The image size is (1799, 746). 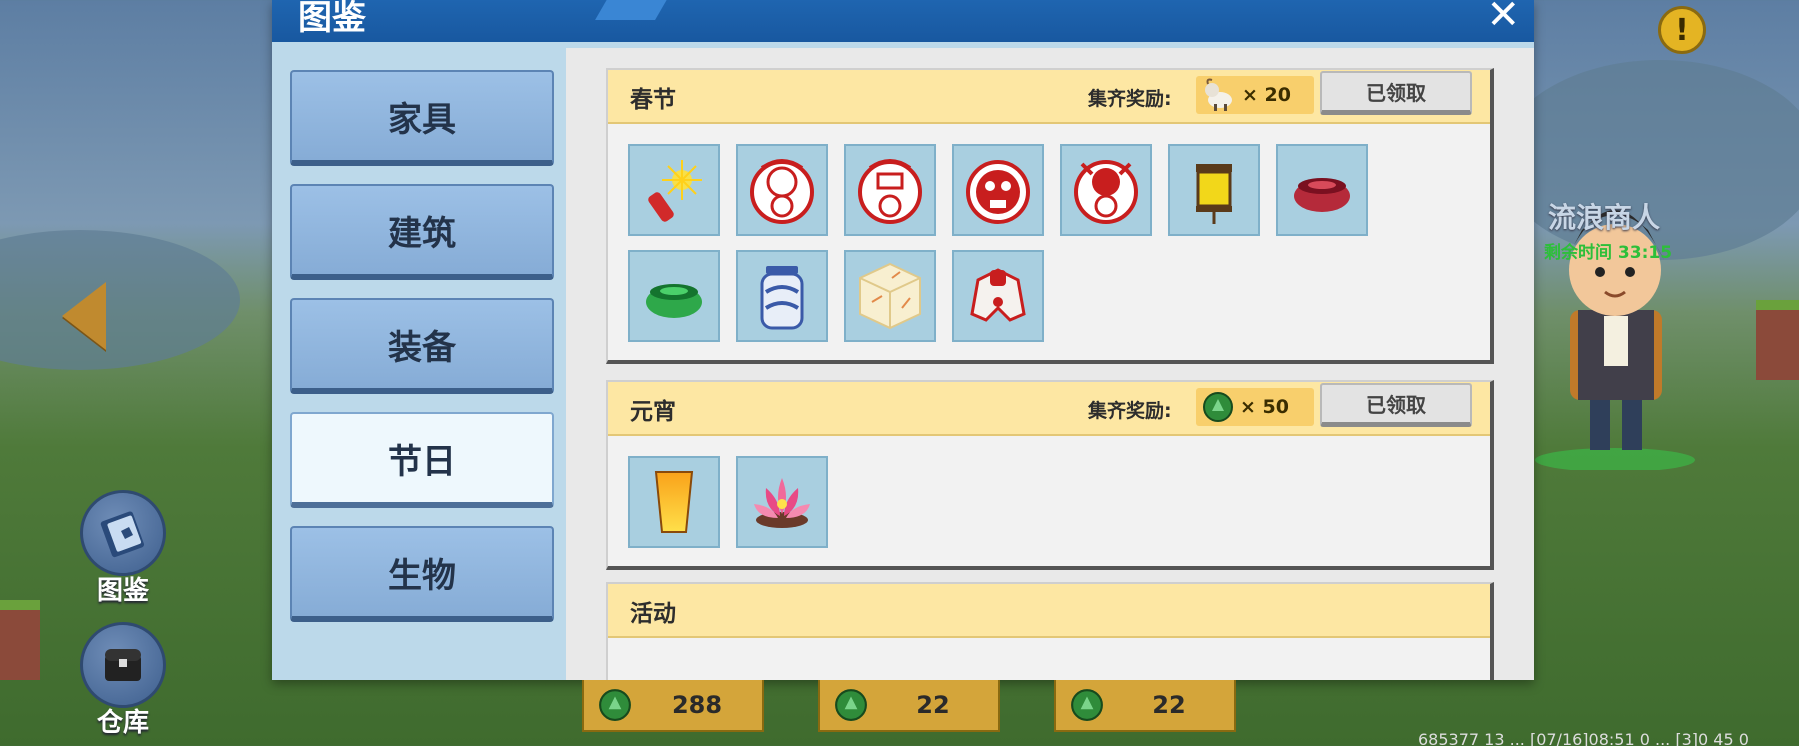 I want to click on reward-amount: × 20, so click(x=1266, y=95).